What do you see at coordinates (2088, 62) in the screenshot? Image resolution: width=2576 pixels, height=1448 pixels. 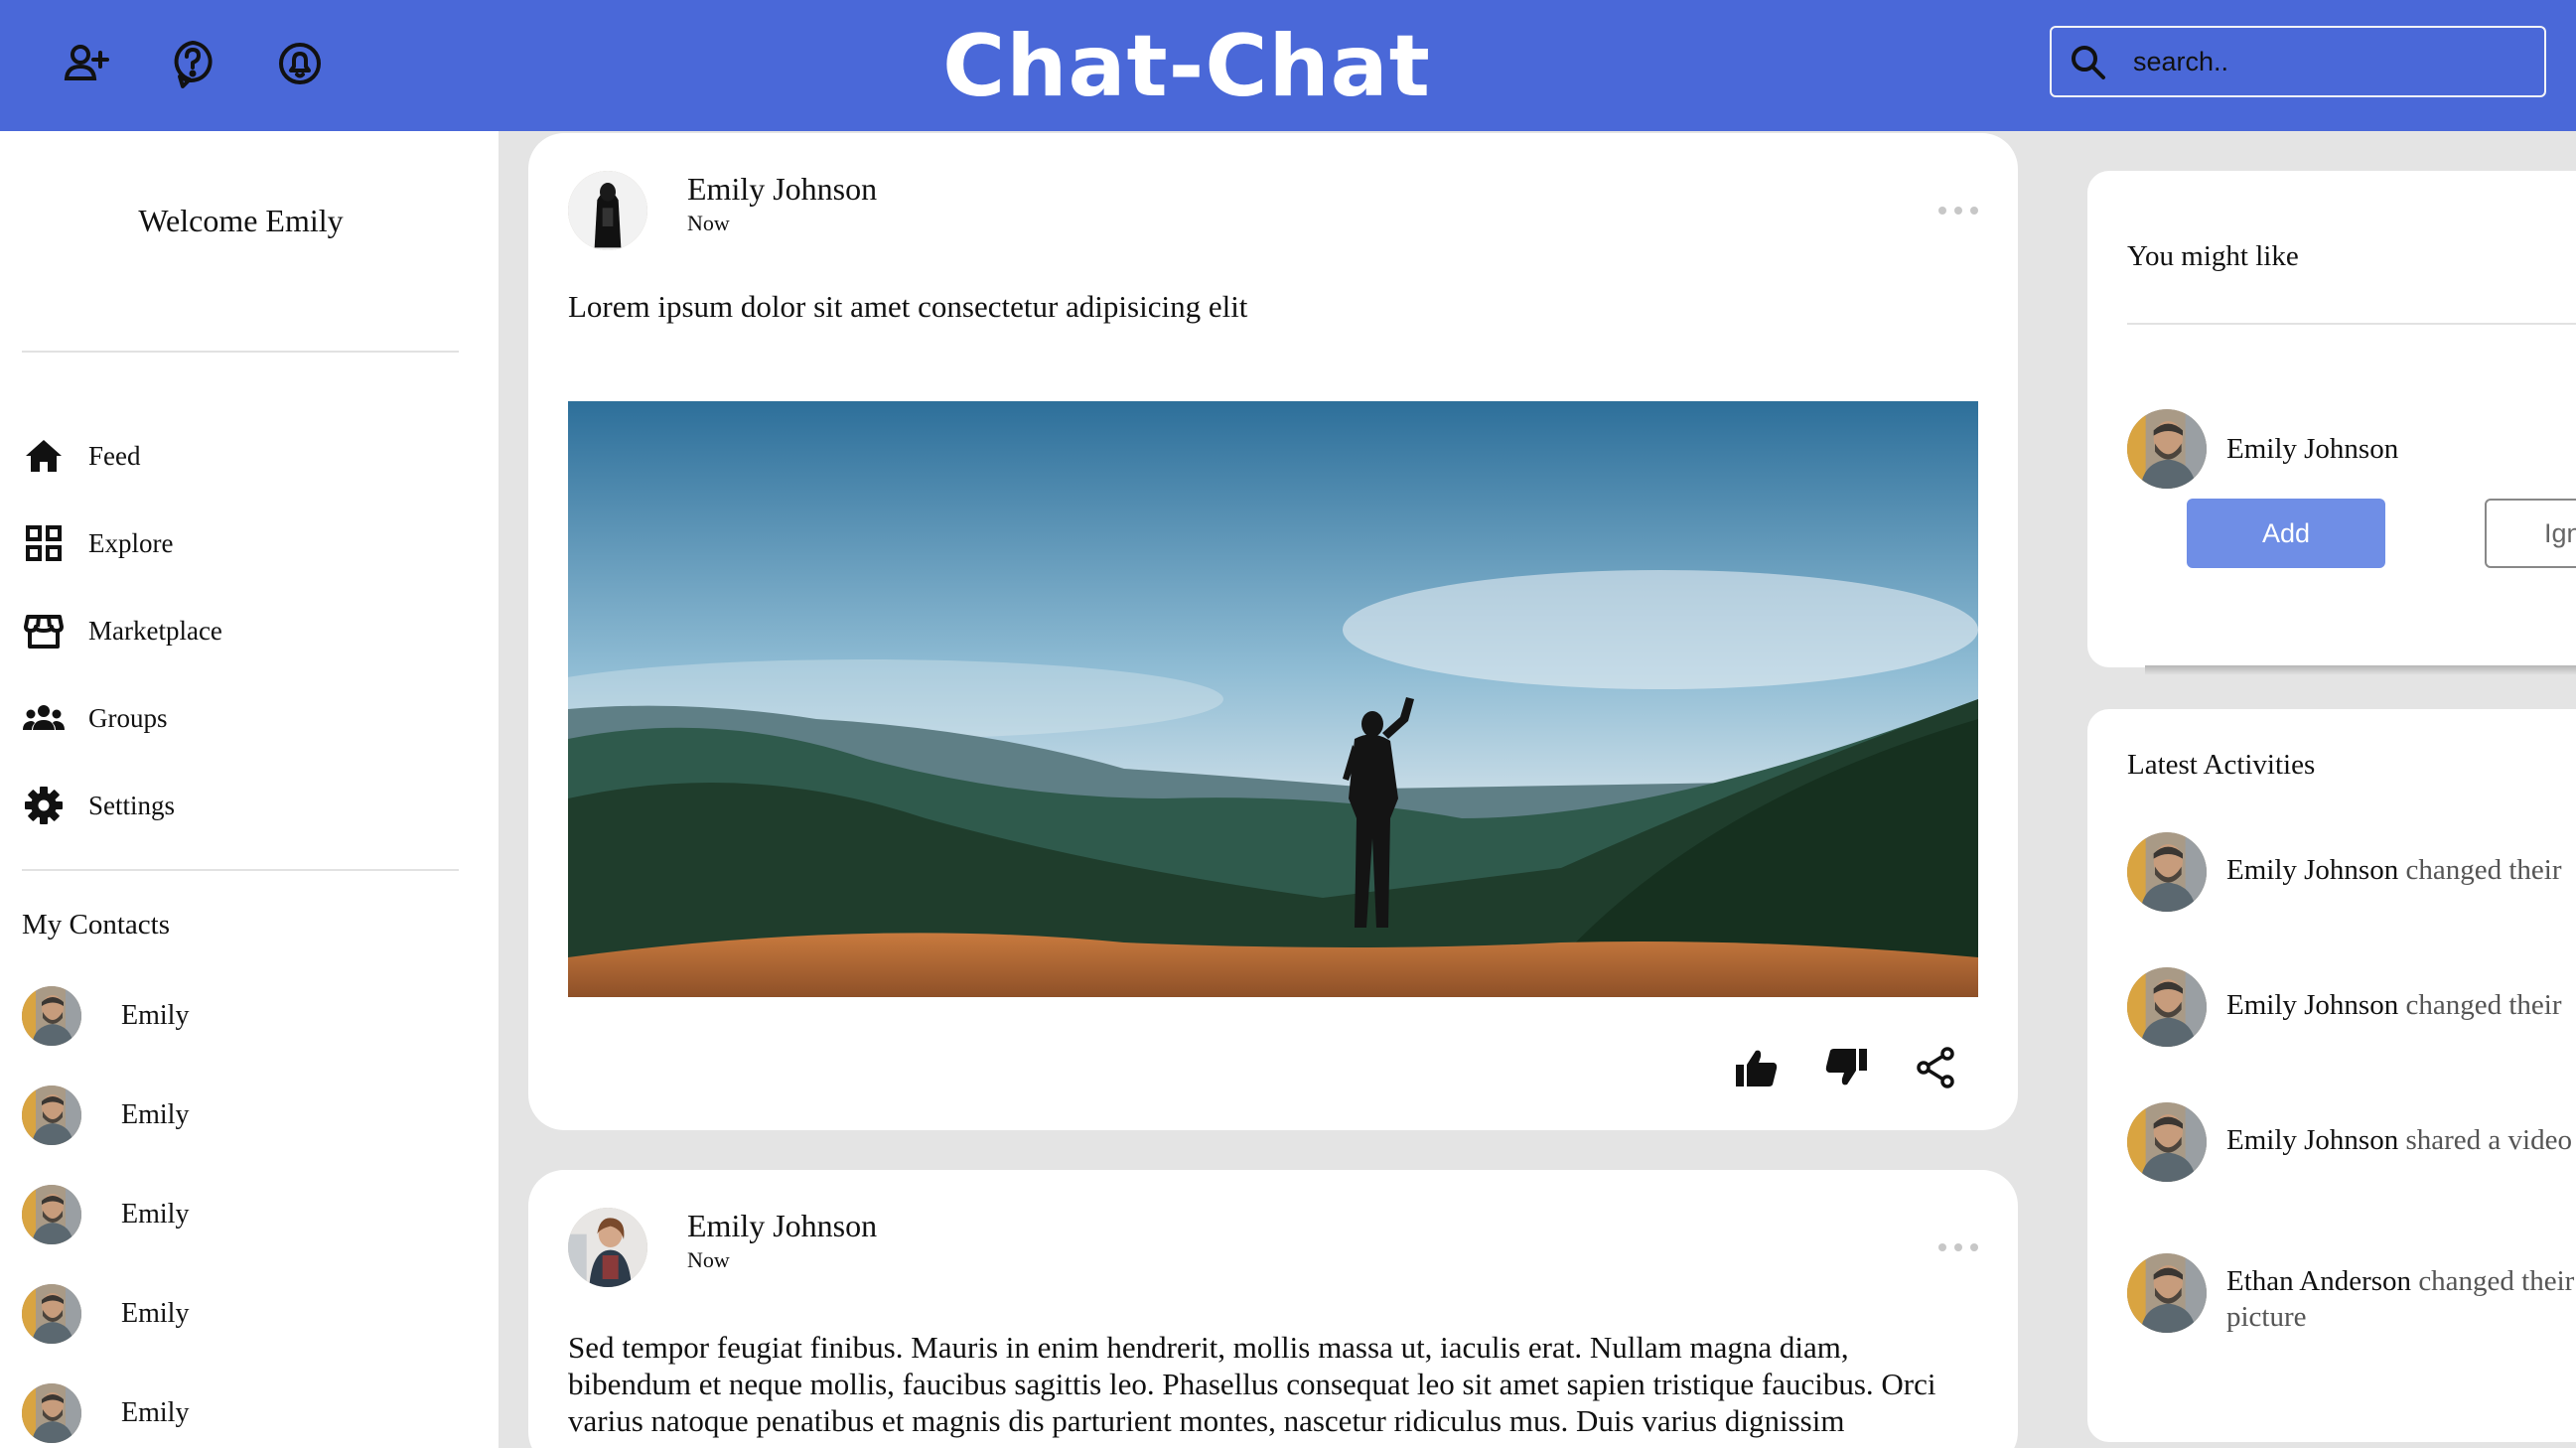 I see `search-icon` at bounding box center [2088, 62].